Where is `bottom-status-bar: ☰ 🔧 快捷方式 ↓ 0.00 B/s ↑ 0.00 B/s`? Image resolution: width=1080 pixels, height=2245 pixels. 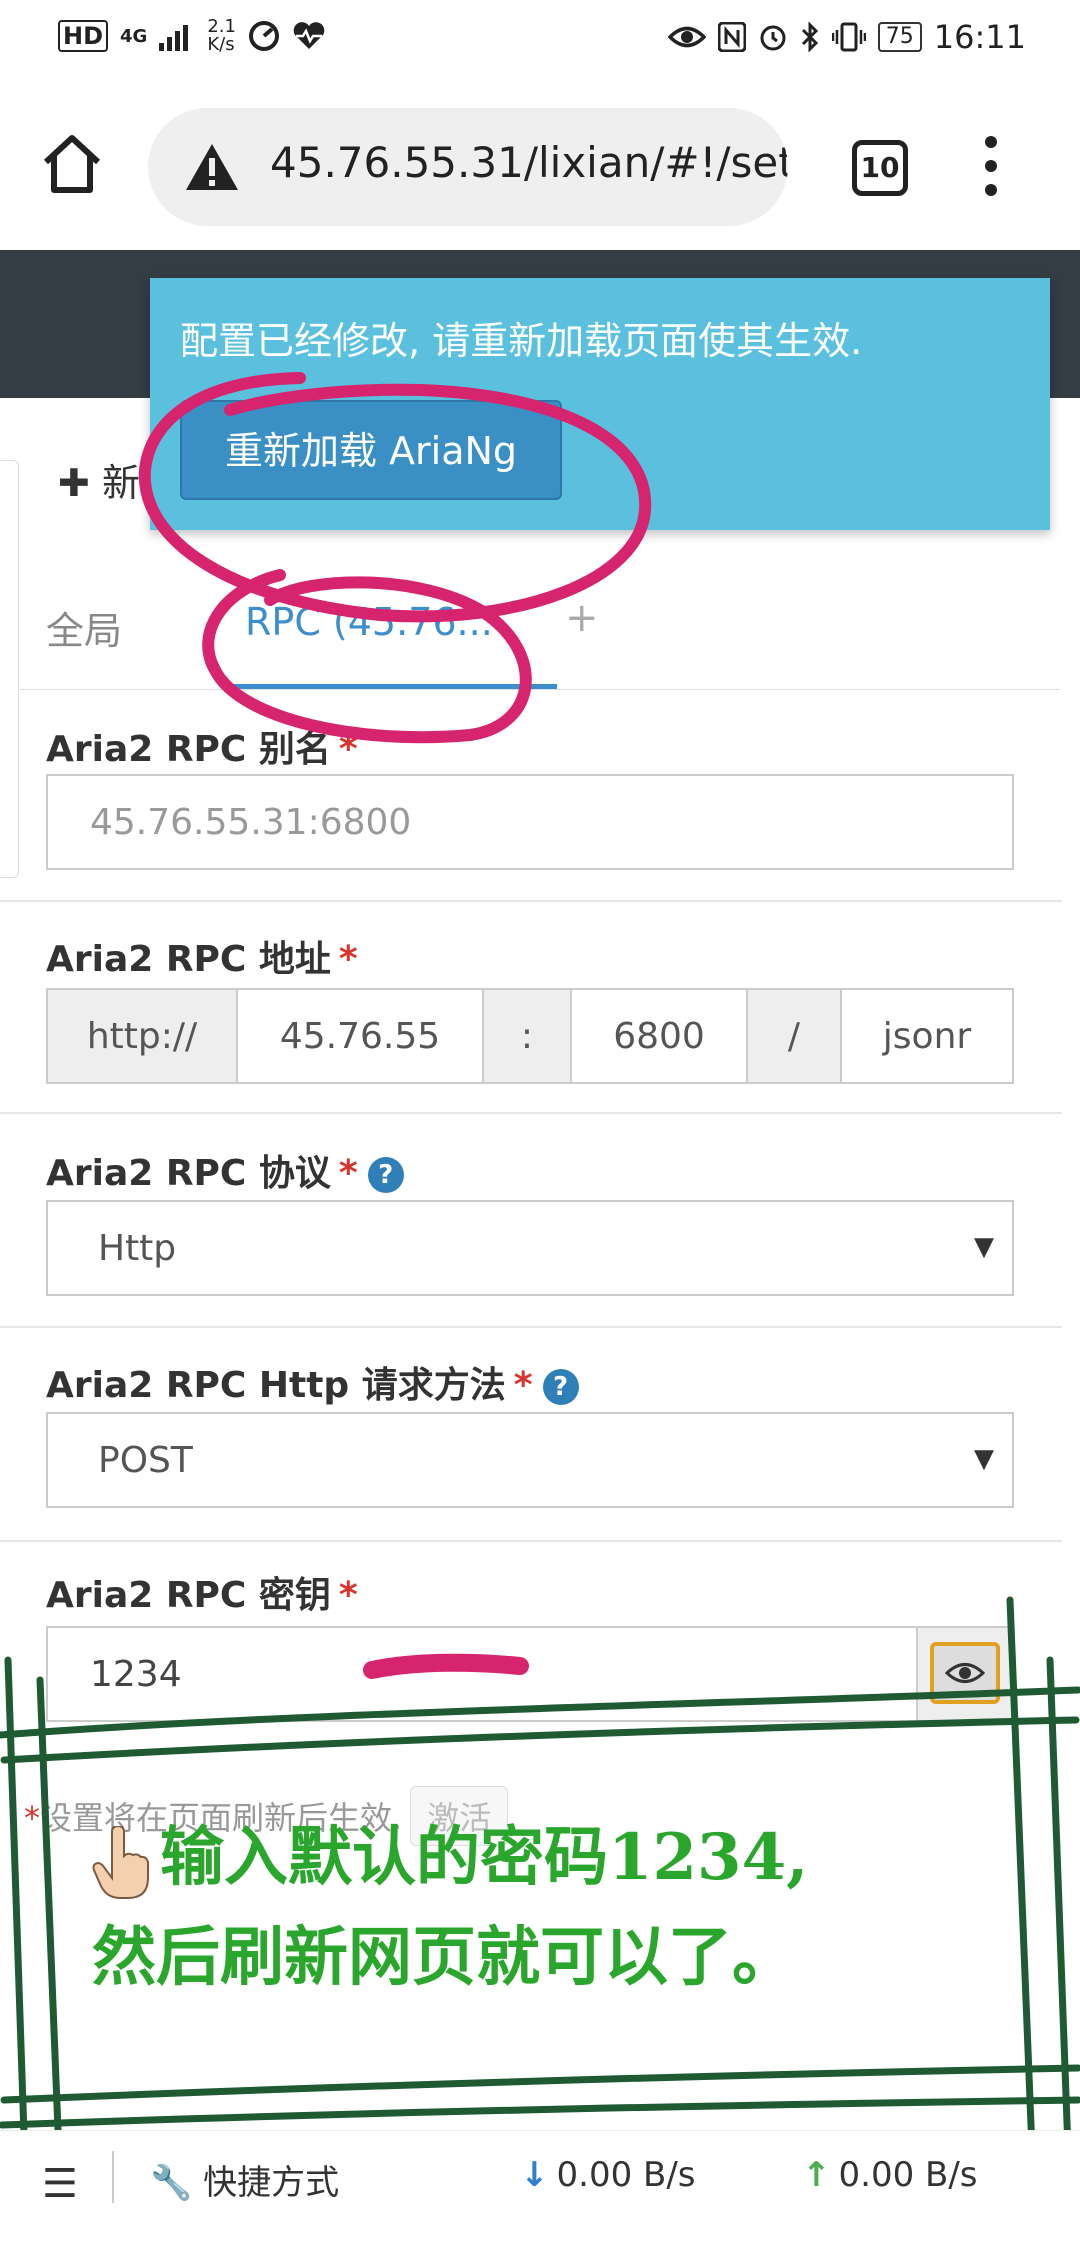 bottom-status-bar: ☰ 🔧 快捷方式 ↓ 0.00 B/s ↑ 0.00 B/s is located at coordinates (540, 2187).